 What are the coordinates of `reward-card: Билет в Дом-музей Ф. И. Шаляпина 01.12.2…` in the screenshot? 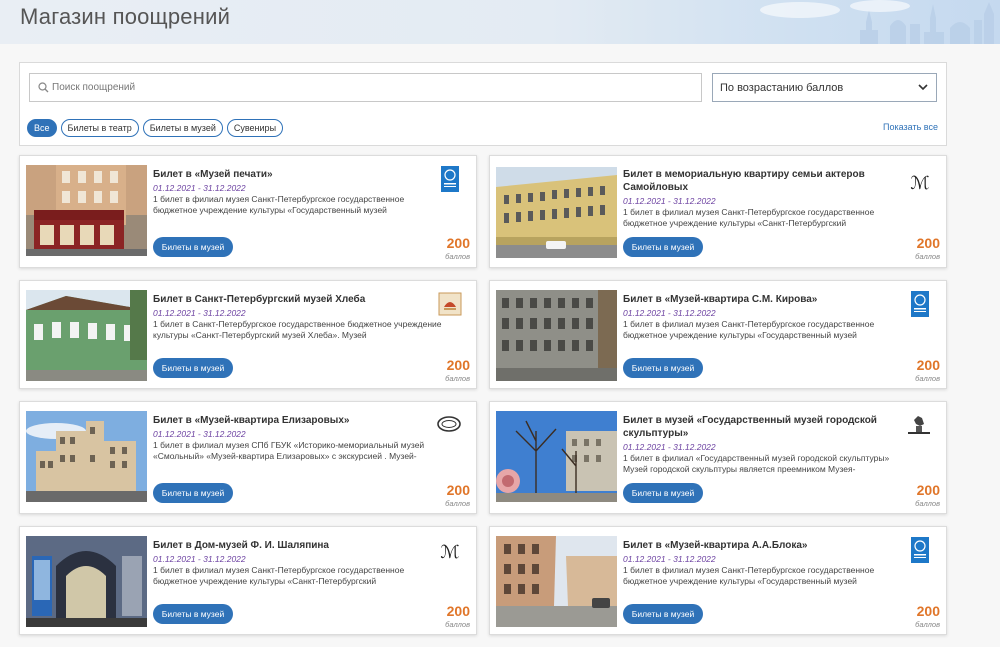 It's located at (248, 580).